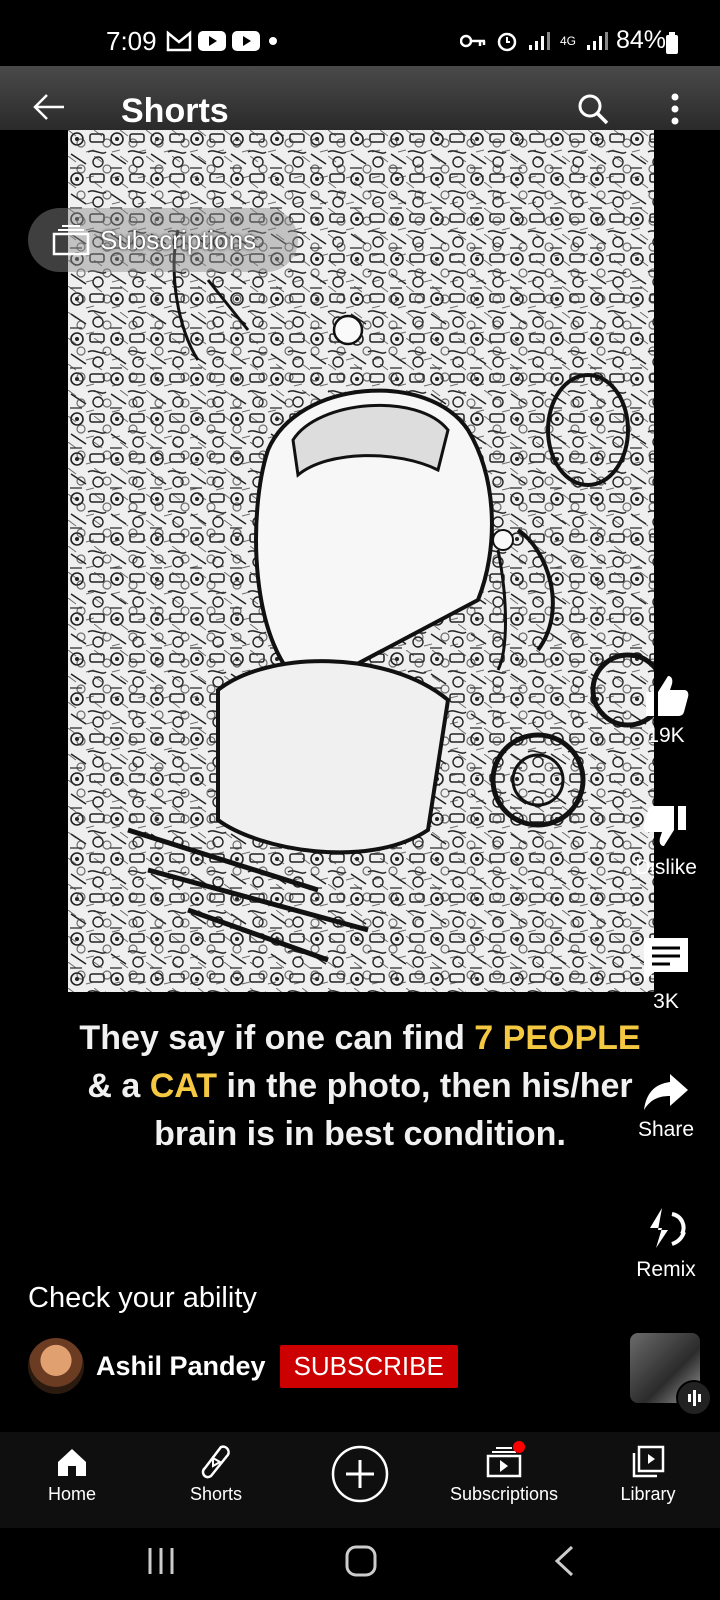 This screenshot has width=720, height=1600. I want to click on channel-row: Ashil Pandey SUBSCRIBE, so click(243, 1366).